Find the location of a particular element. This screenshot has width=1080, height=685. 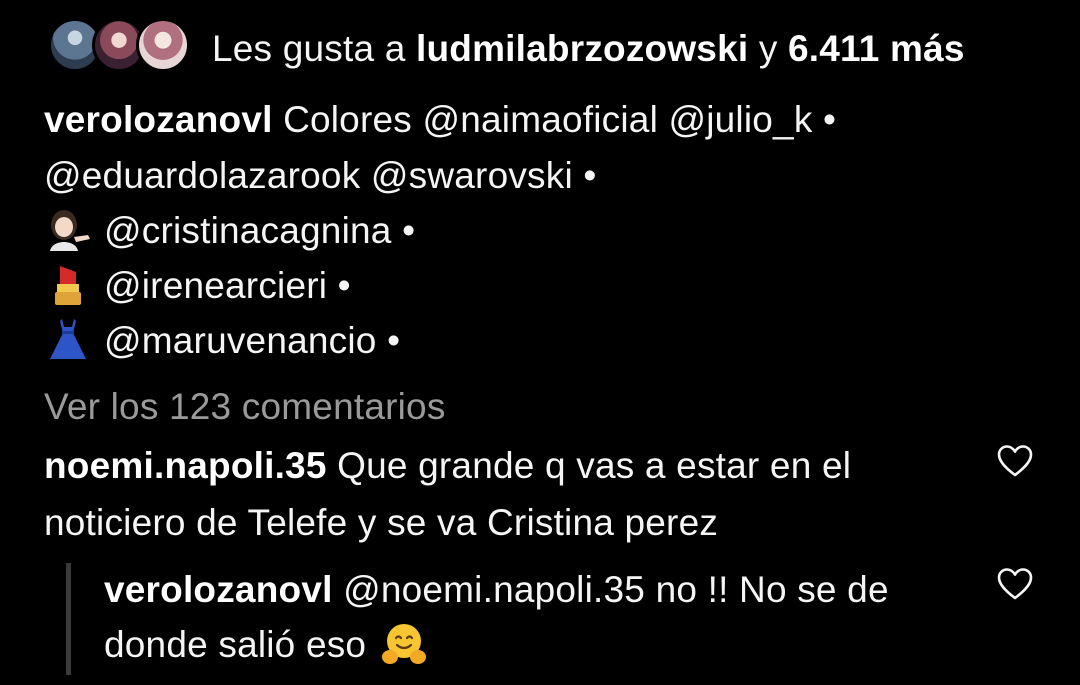

like-comment-heart-icon is located at coordinates (1015, 461).